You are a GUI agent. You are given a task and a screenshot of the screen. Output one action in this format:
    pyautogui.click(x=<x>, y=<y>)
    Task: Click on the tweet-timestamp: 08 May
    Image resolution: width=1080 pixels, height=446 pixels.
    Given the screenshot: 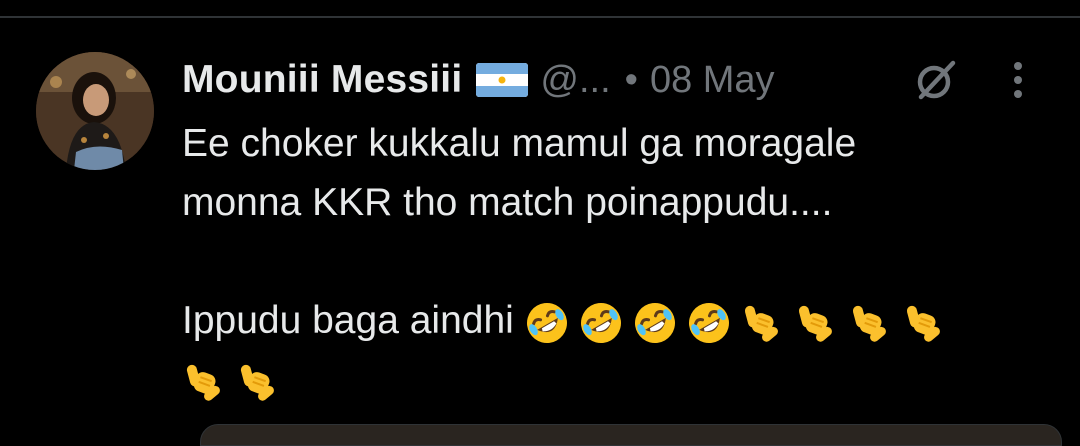 What is the action you would take?
    pyautogui.click(x=712, y=80)
    